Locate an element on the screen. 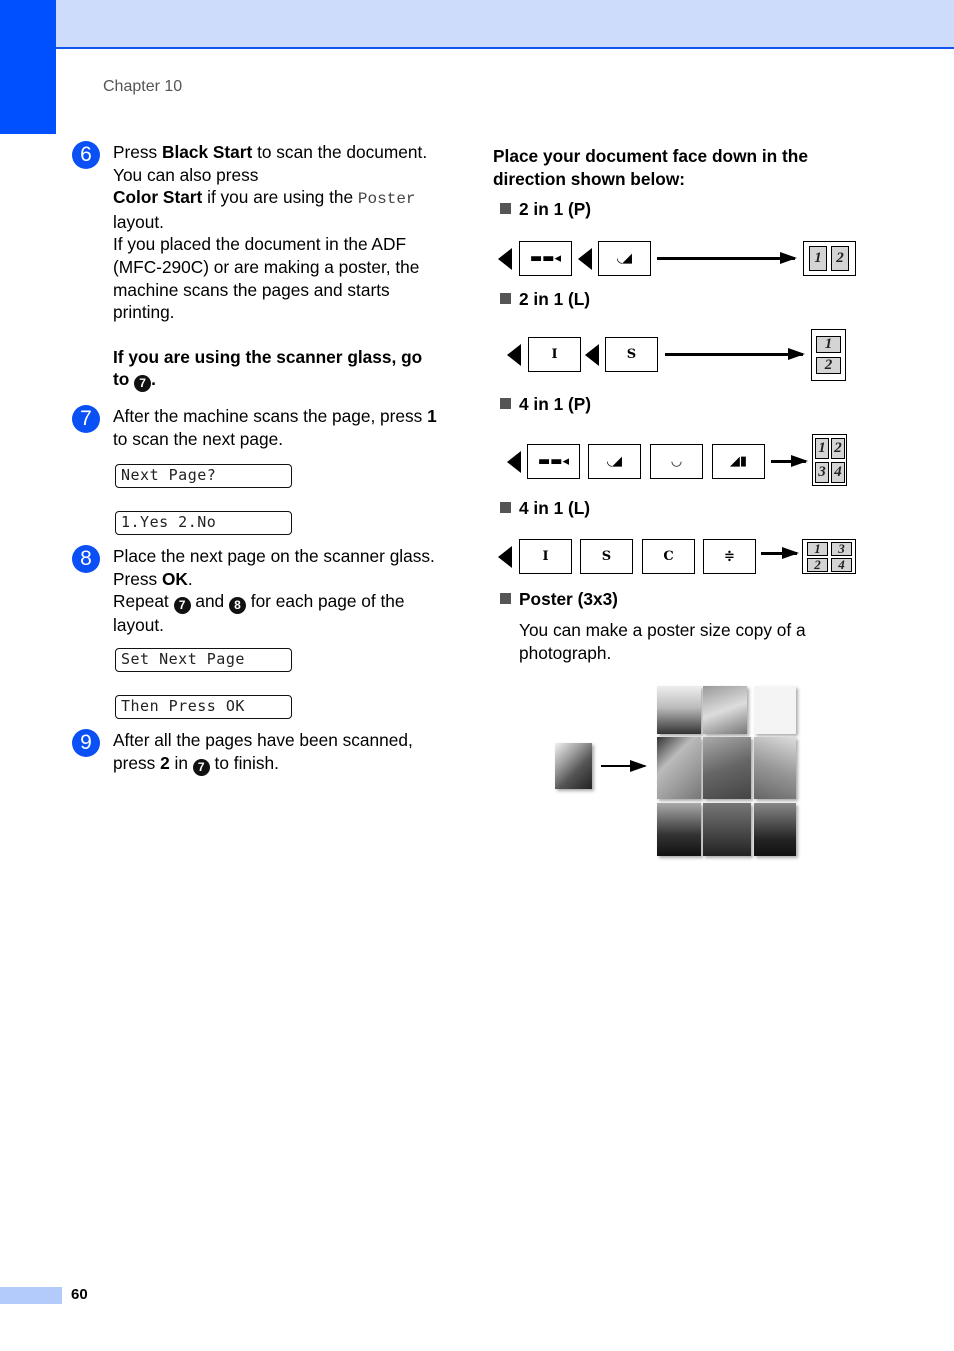  page-thumb: ≑ is located at coordinates (729, 556).